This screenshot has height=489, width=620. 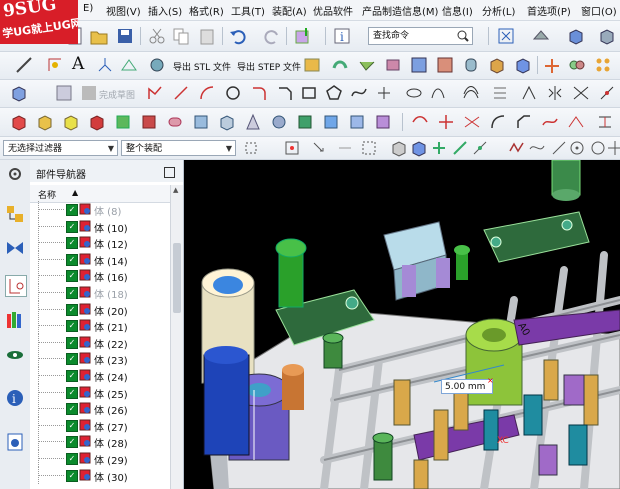 I want to click on menu-assembly: 装配(A), so click(x=289, y=10).